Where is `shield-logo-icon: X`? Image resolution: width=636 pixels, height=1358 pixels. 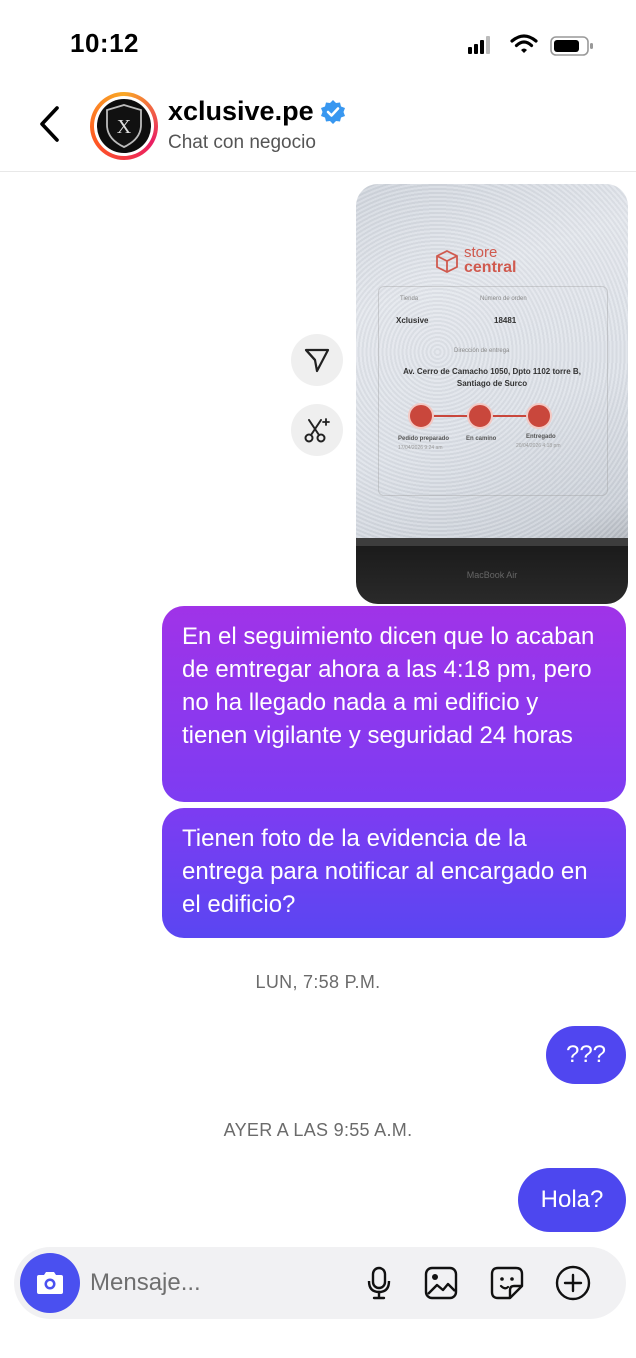 shield-logo-icon: X is located at coordinates (124, 126).